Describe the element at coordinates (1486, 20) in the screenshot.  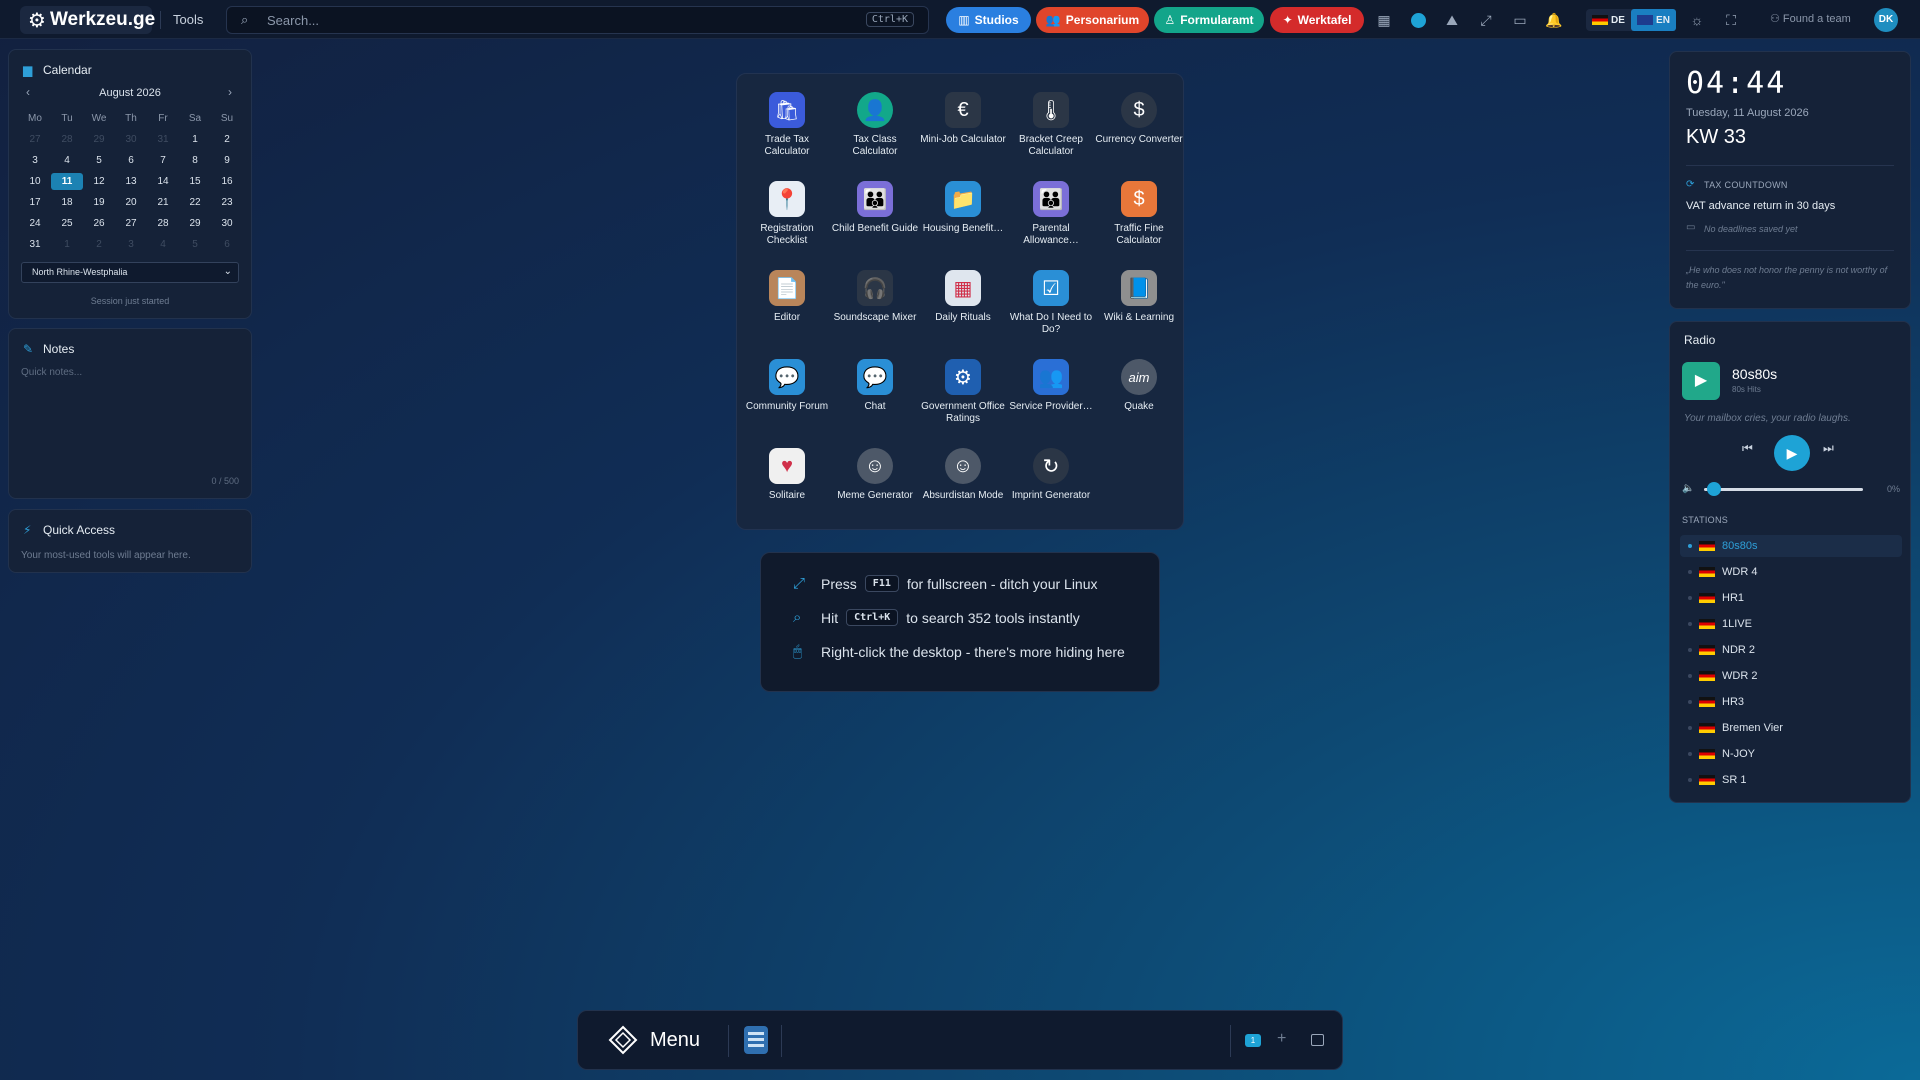
I see `expand-icon: ⤢` at that location.